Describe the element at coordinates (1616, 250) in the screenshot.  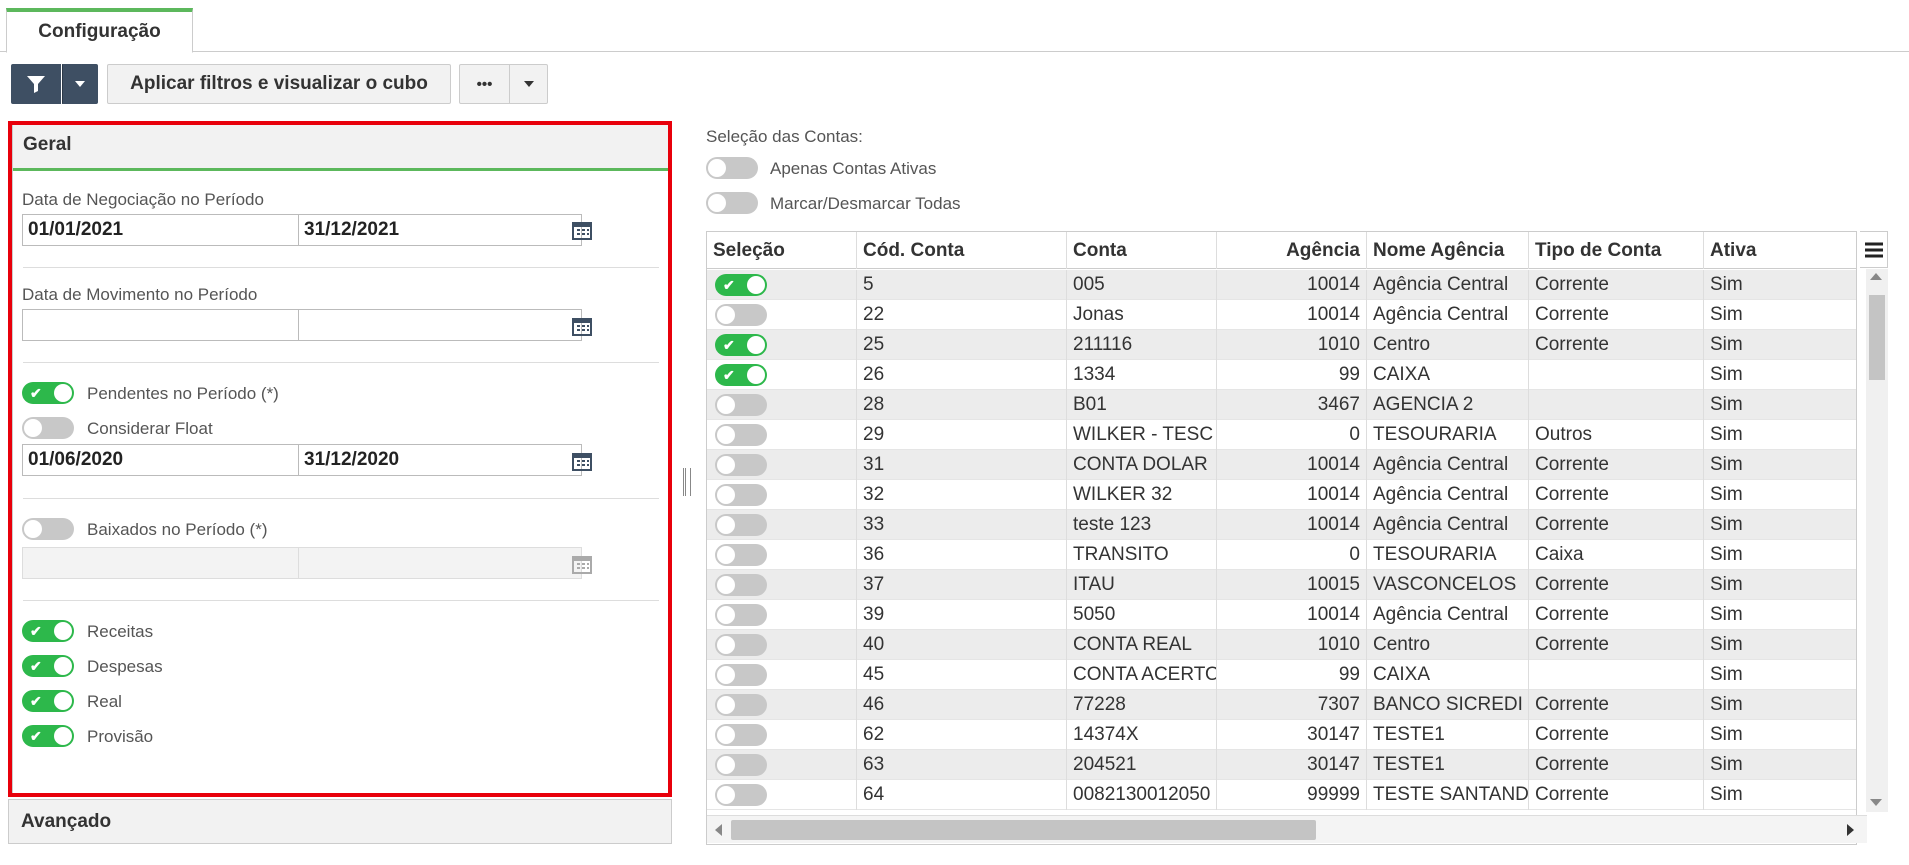
I see `col-tipo-conta: Tipo de Conta` at that location.